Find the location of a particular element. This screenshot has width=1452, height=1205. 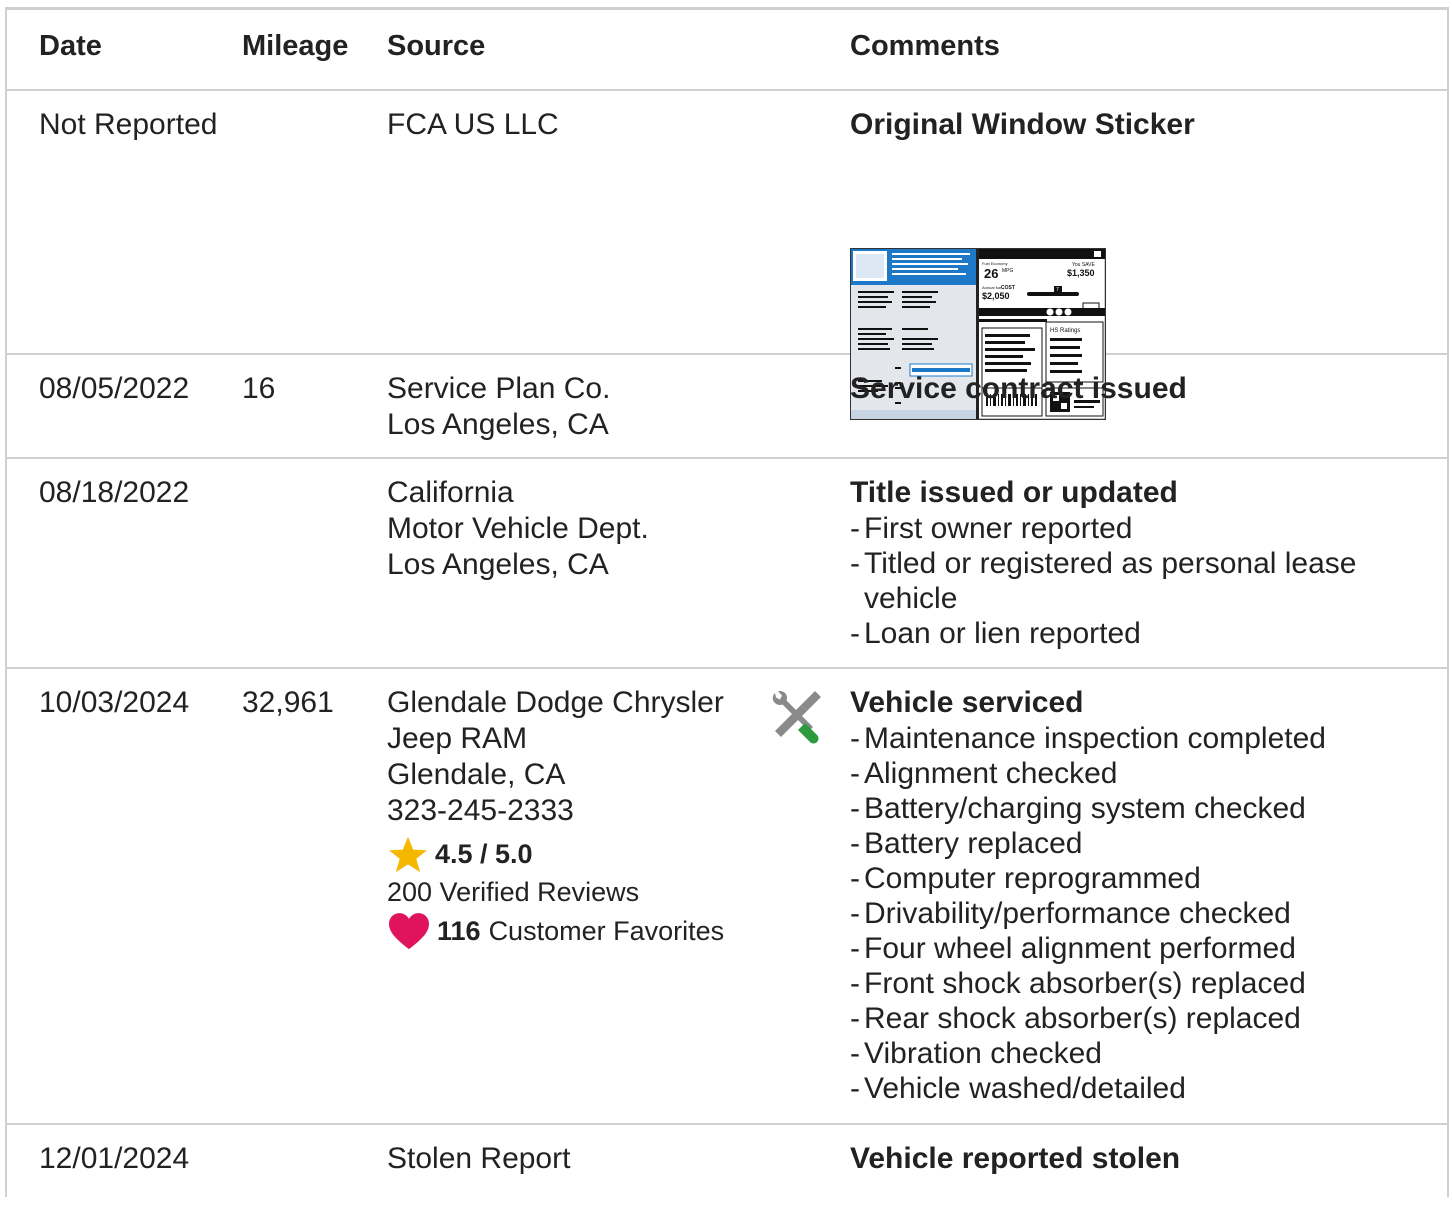

heart-icon is located at coordinates (409, 931).